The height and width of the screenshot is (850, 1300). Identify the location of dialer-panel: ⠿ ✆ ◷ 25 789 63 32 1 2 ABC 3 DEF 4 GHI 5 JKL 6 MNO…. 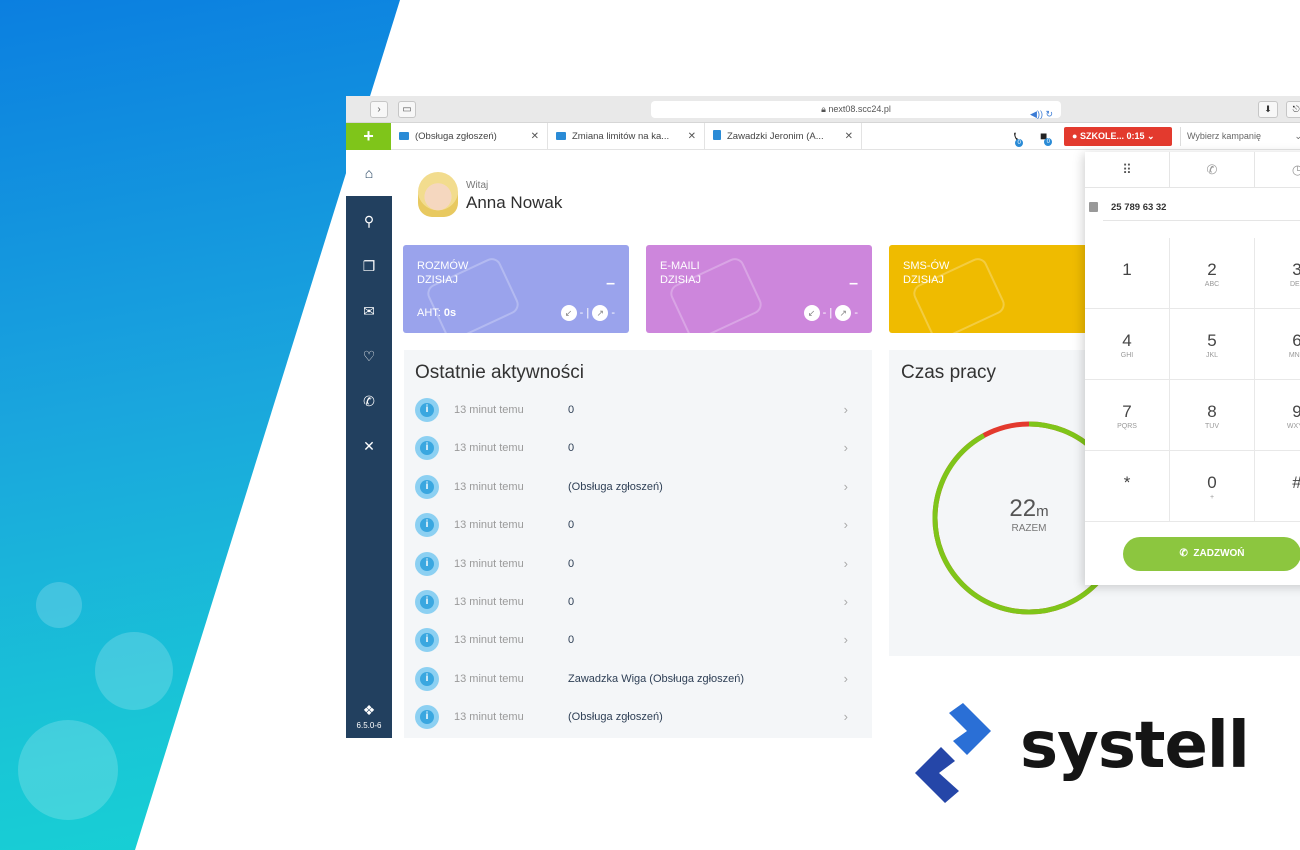
(1192, 368).